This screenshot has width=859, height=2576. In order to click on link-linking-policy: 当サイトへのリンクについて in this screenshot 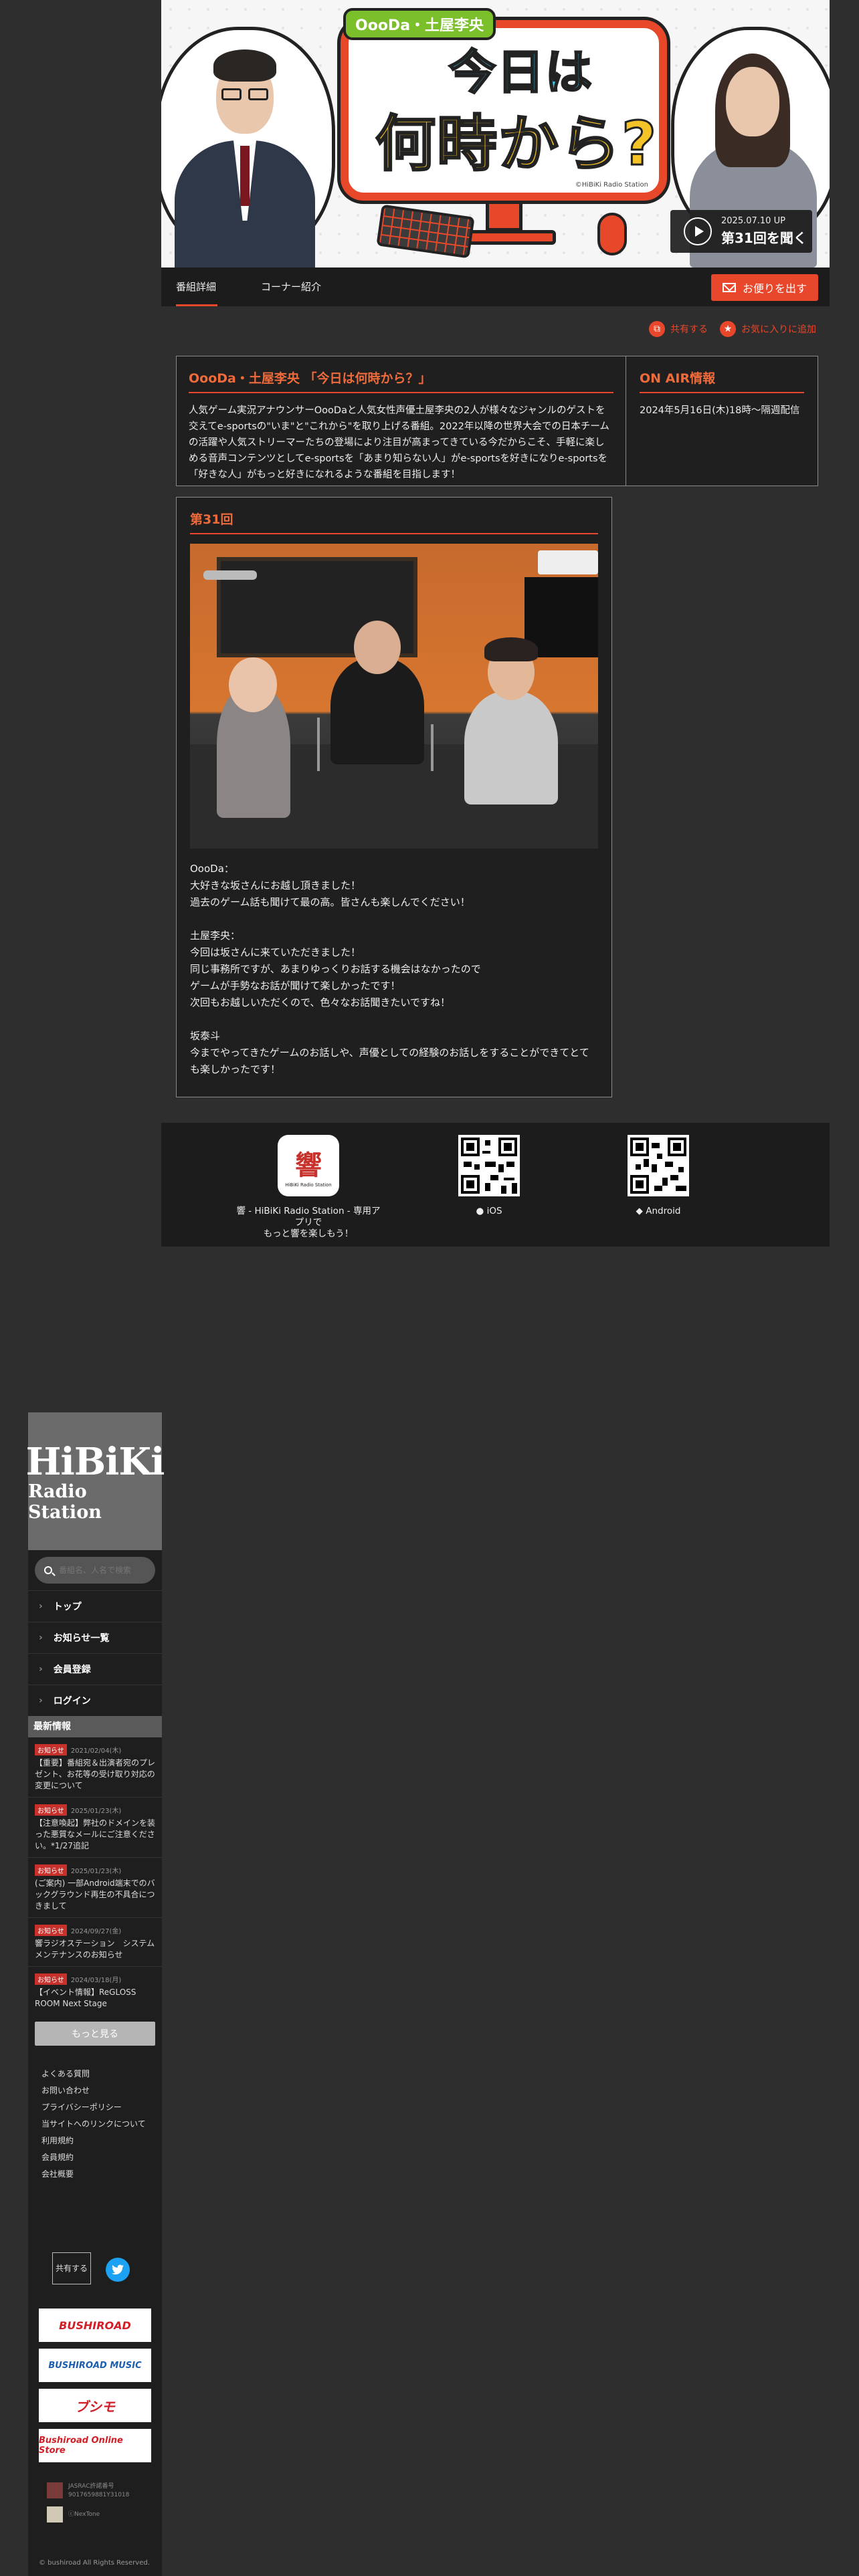, I will do `click(102, 2124)`.